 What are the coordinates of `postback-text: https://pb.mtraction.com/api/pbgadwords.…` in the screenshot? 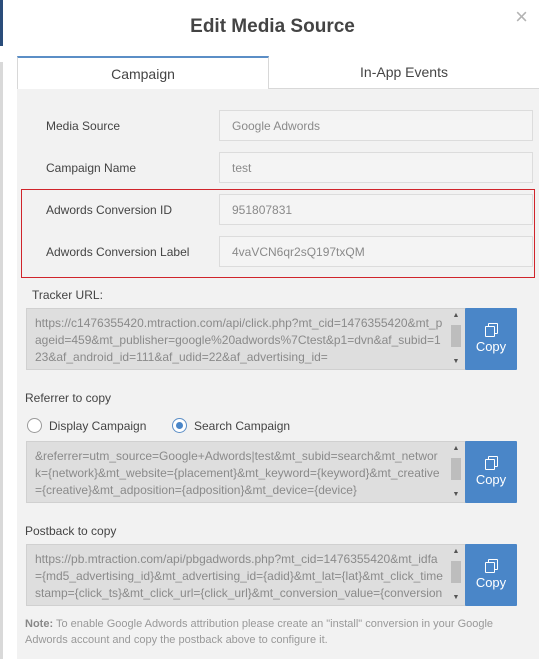 It's located at (239, 578).